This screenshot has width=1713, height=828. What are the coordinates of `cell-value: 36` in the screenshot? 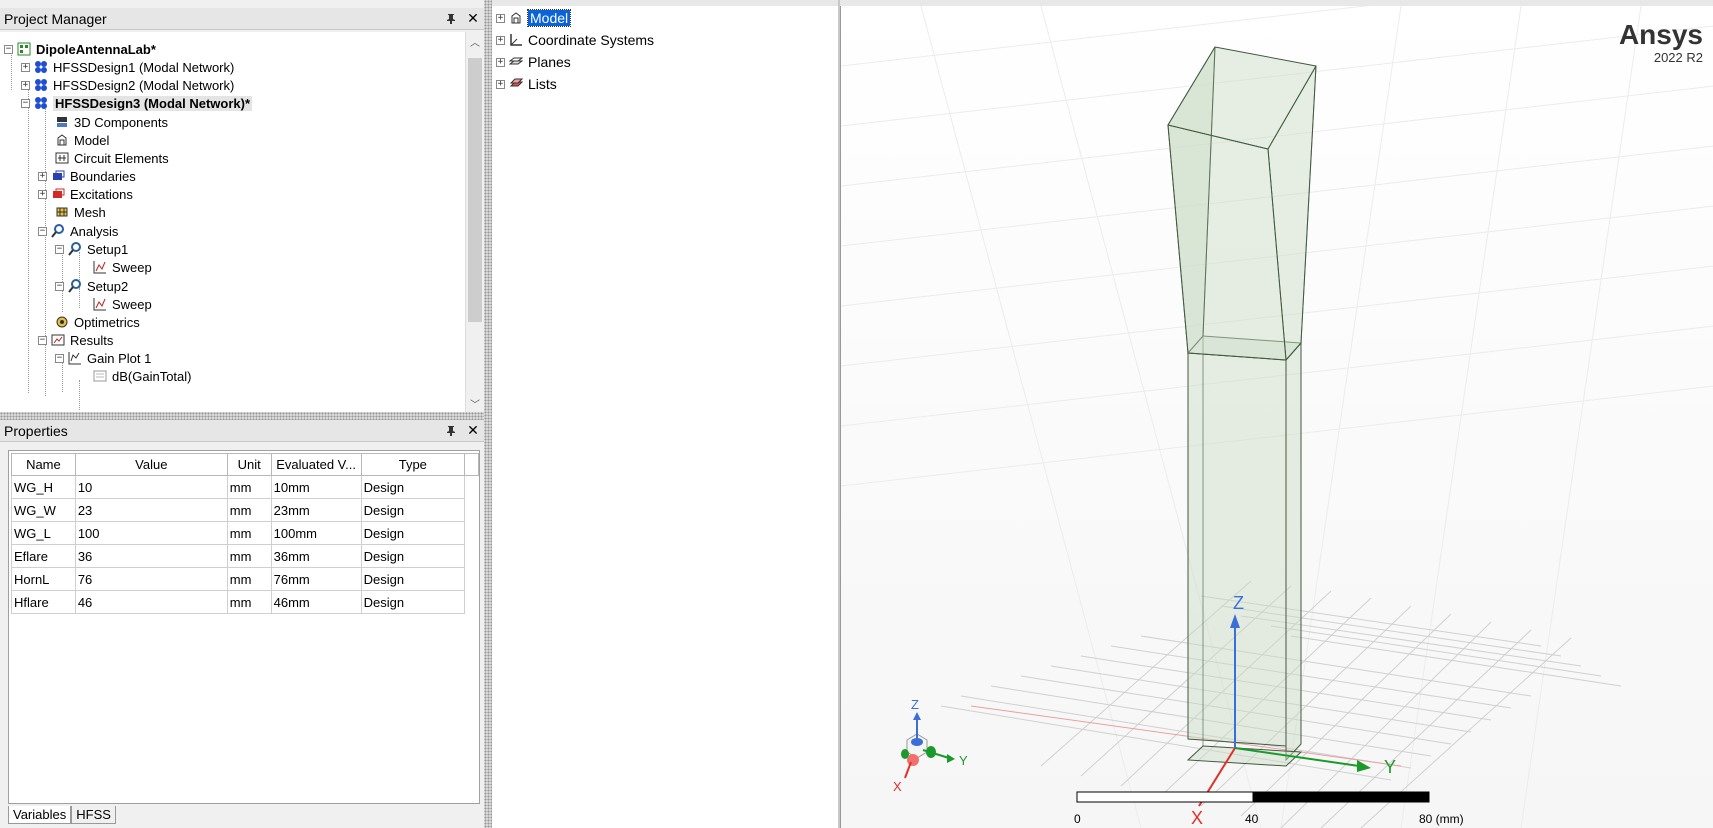 It's located at (151, 556).